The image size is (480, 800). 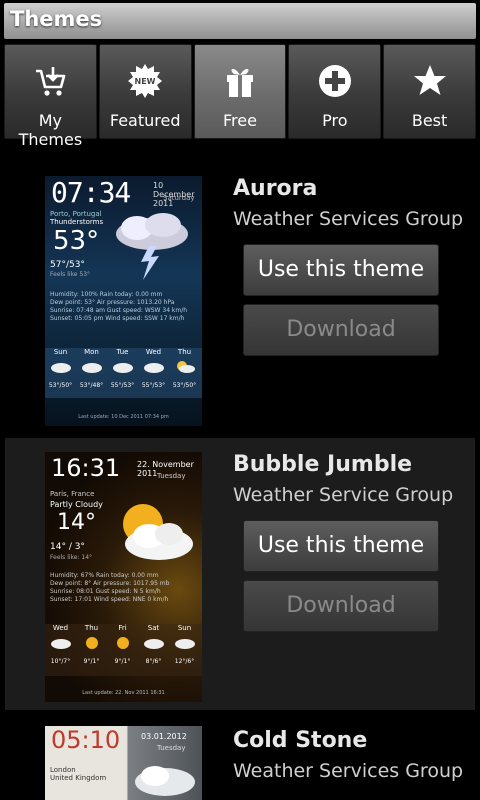 I want to click on forecast-day: Thu 9°/1°, so click(x=91, y=644).